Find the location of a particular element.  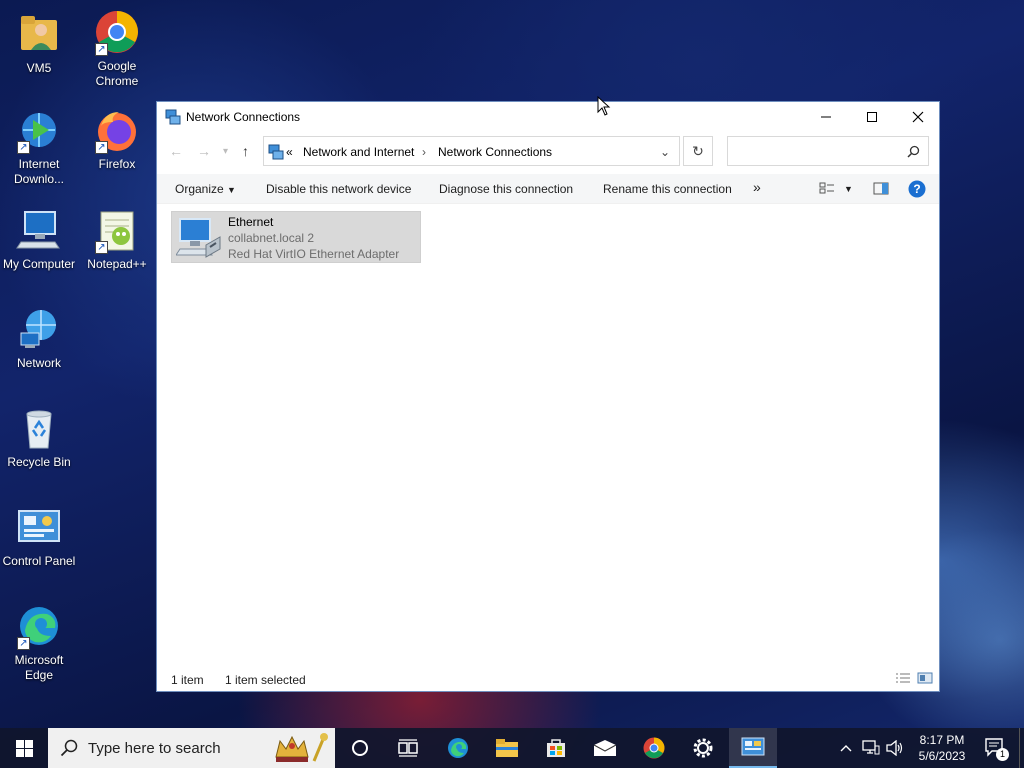

search-input is located at coordinates (828, 151).